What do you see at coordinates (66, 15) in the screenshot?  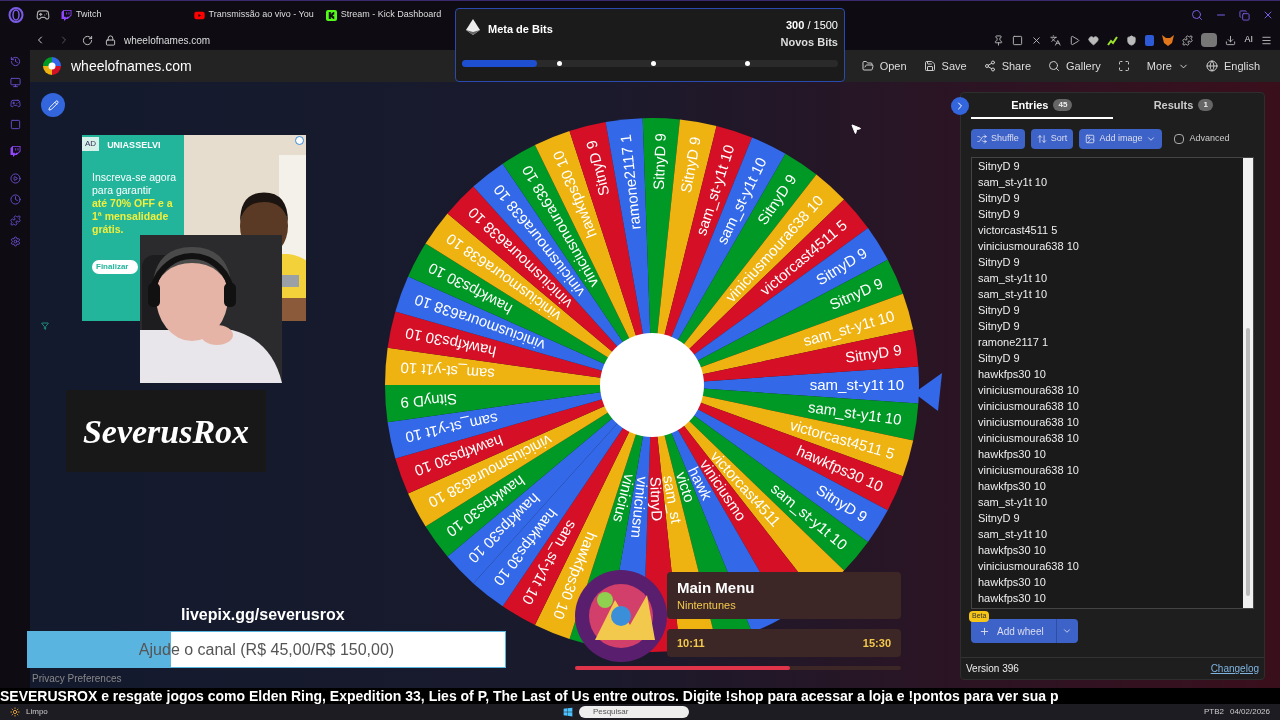 I see `tab-favicon-icon` at bounding box center [66, 15].